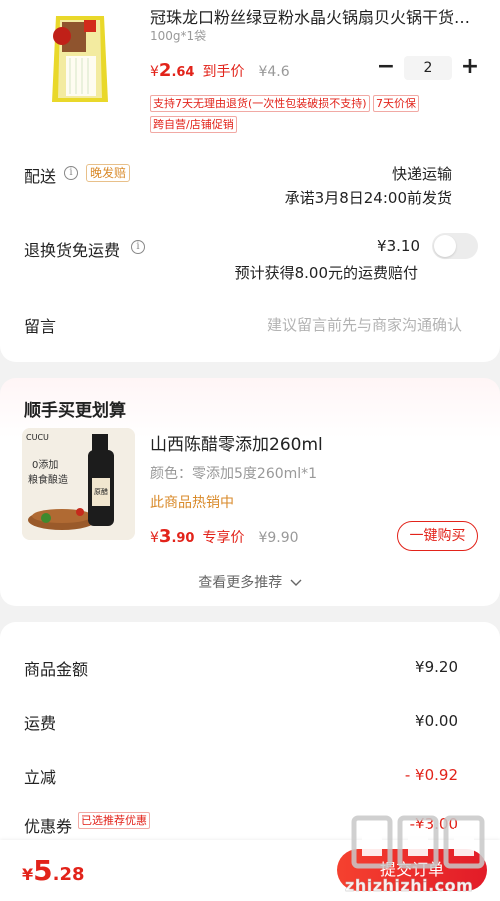  I want to click on delivery-method: 快递运输, so click(422, 173).